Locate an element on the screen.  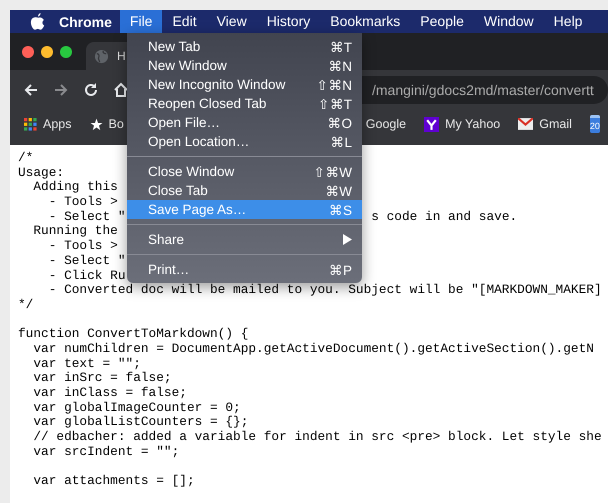
code-line: var globalListCounters = {}; is located at coordinates (140, 422).